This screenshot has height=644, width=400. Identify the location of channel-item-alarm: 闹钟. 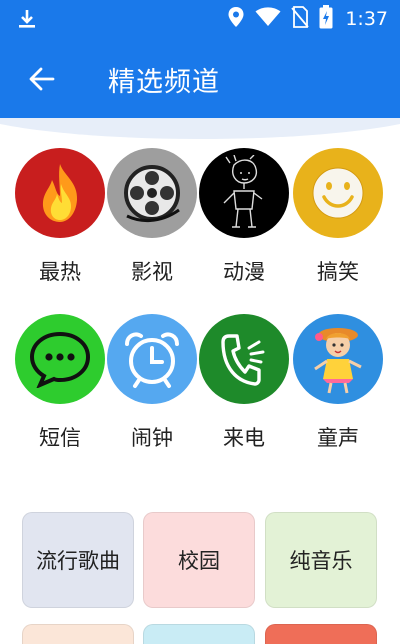
(152, 383).